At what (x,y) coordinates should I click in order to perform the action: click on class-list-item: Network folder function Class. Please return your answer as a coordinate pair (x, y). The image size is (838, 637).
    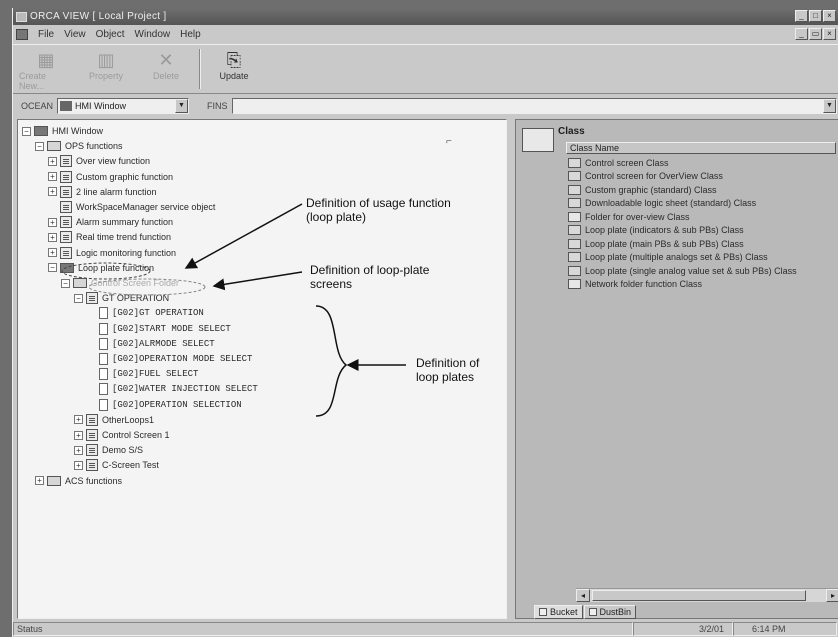
    Looking at the image, I should click on (703, 285).